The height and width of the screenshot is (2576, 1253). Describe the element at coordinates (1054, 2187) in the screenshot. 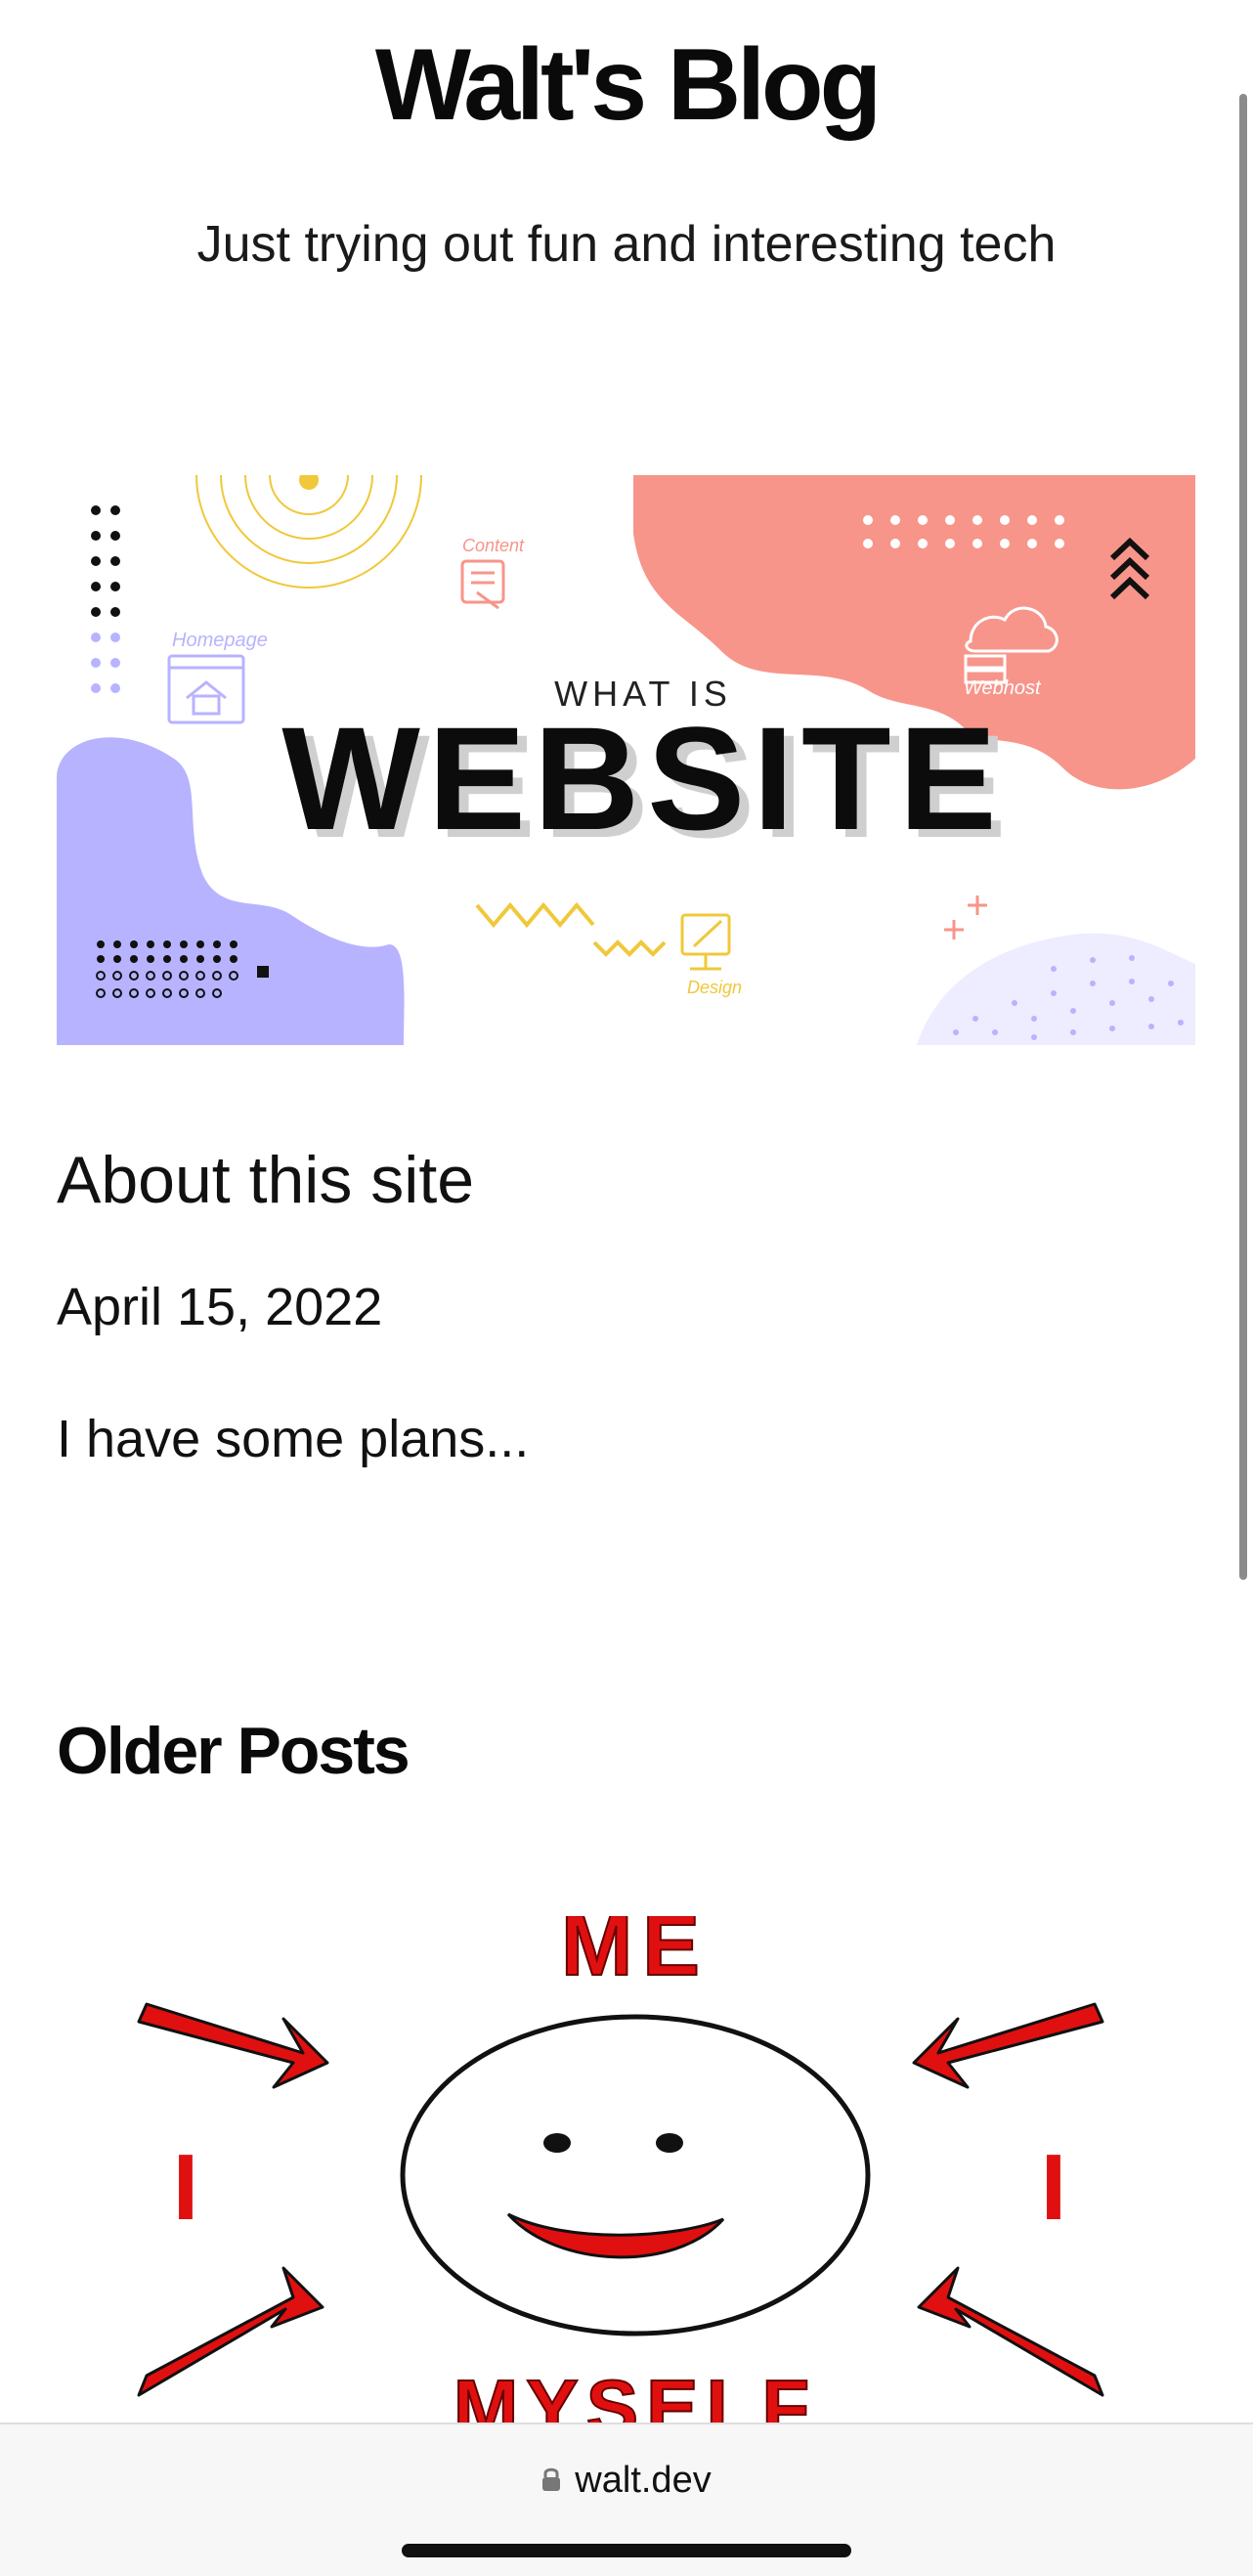

I see `older-image-word-right: I` at that location.